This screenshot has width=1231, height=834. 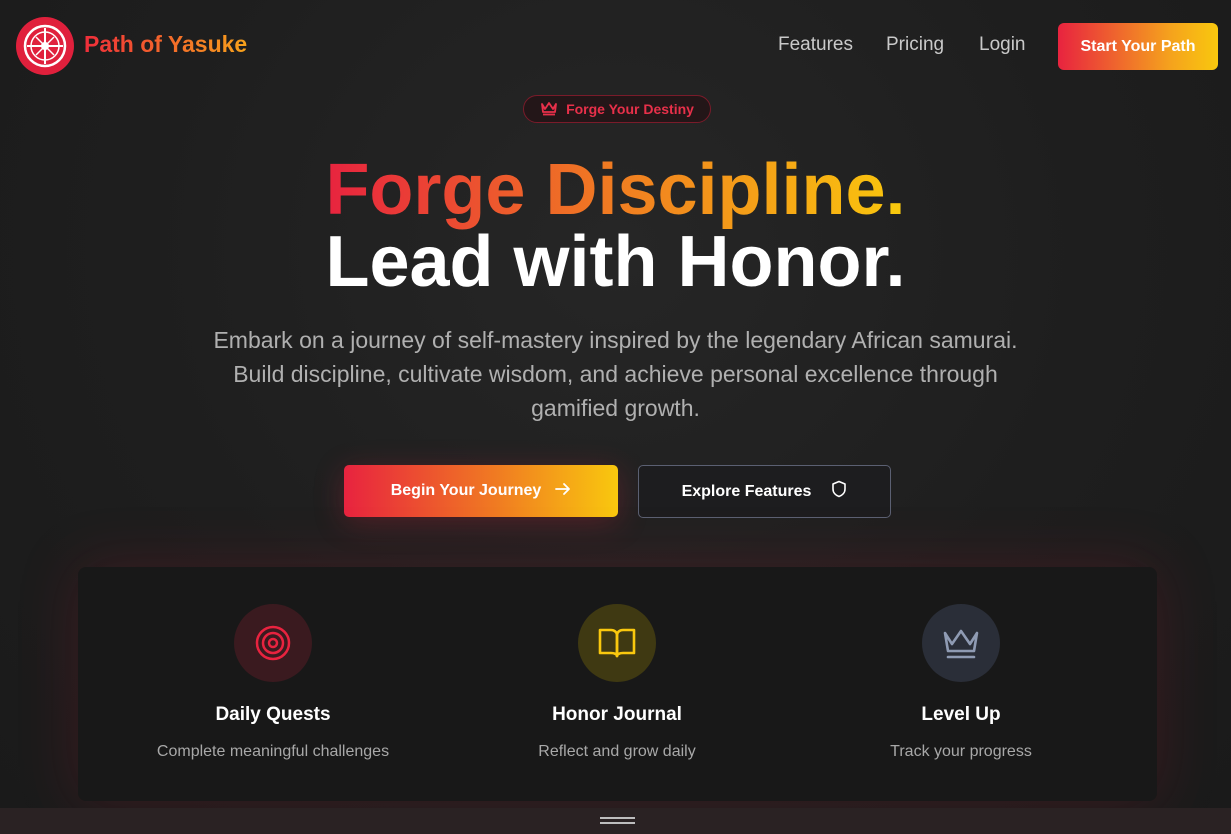 I want to click on begin-journey-button: Begin Your Journey, so click(x=481, y=491).